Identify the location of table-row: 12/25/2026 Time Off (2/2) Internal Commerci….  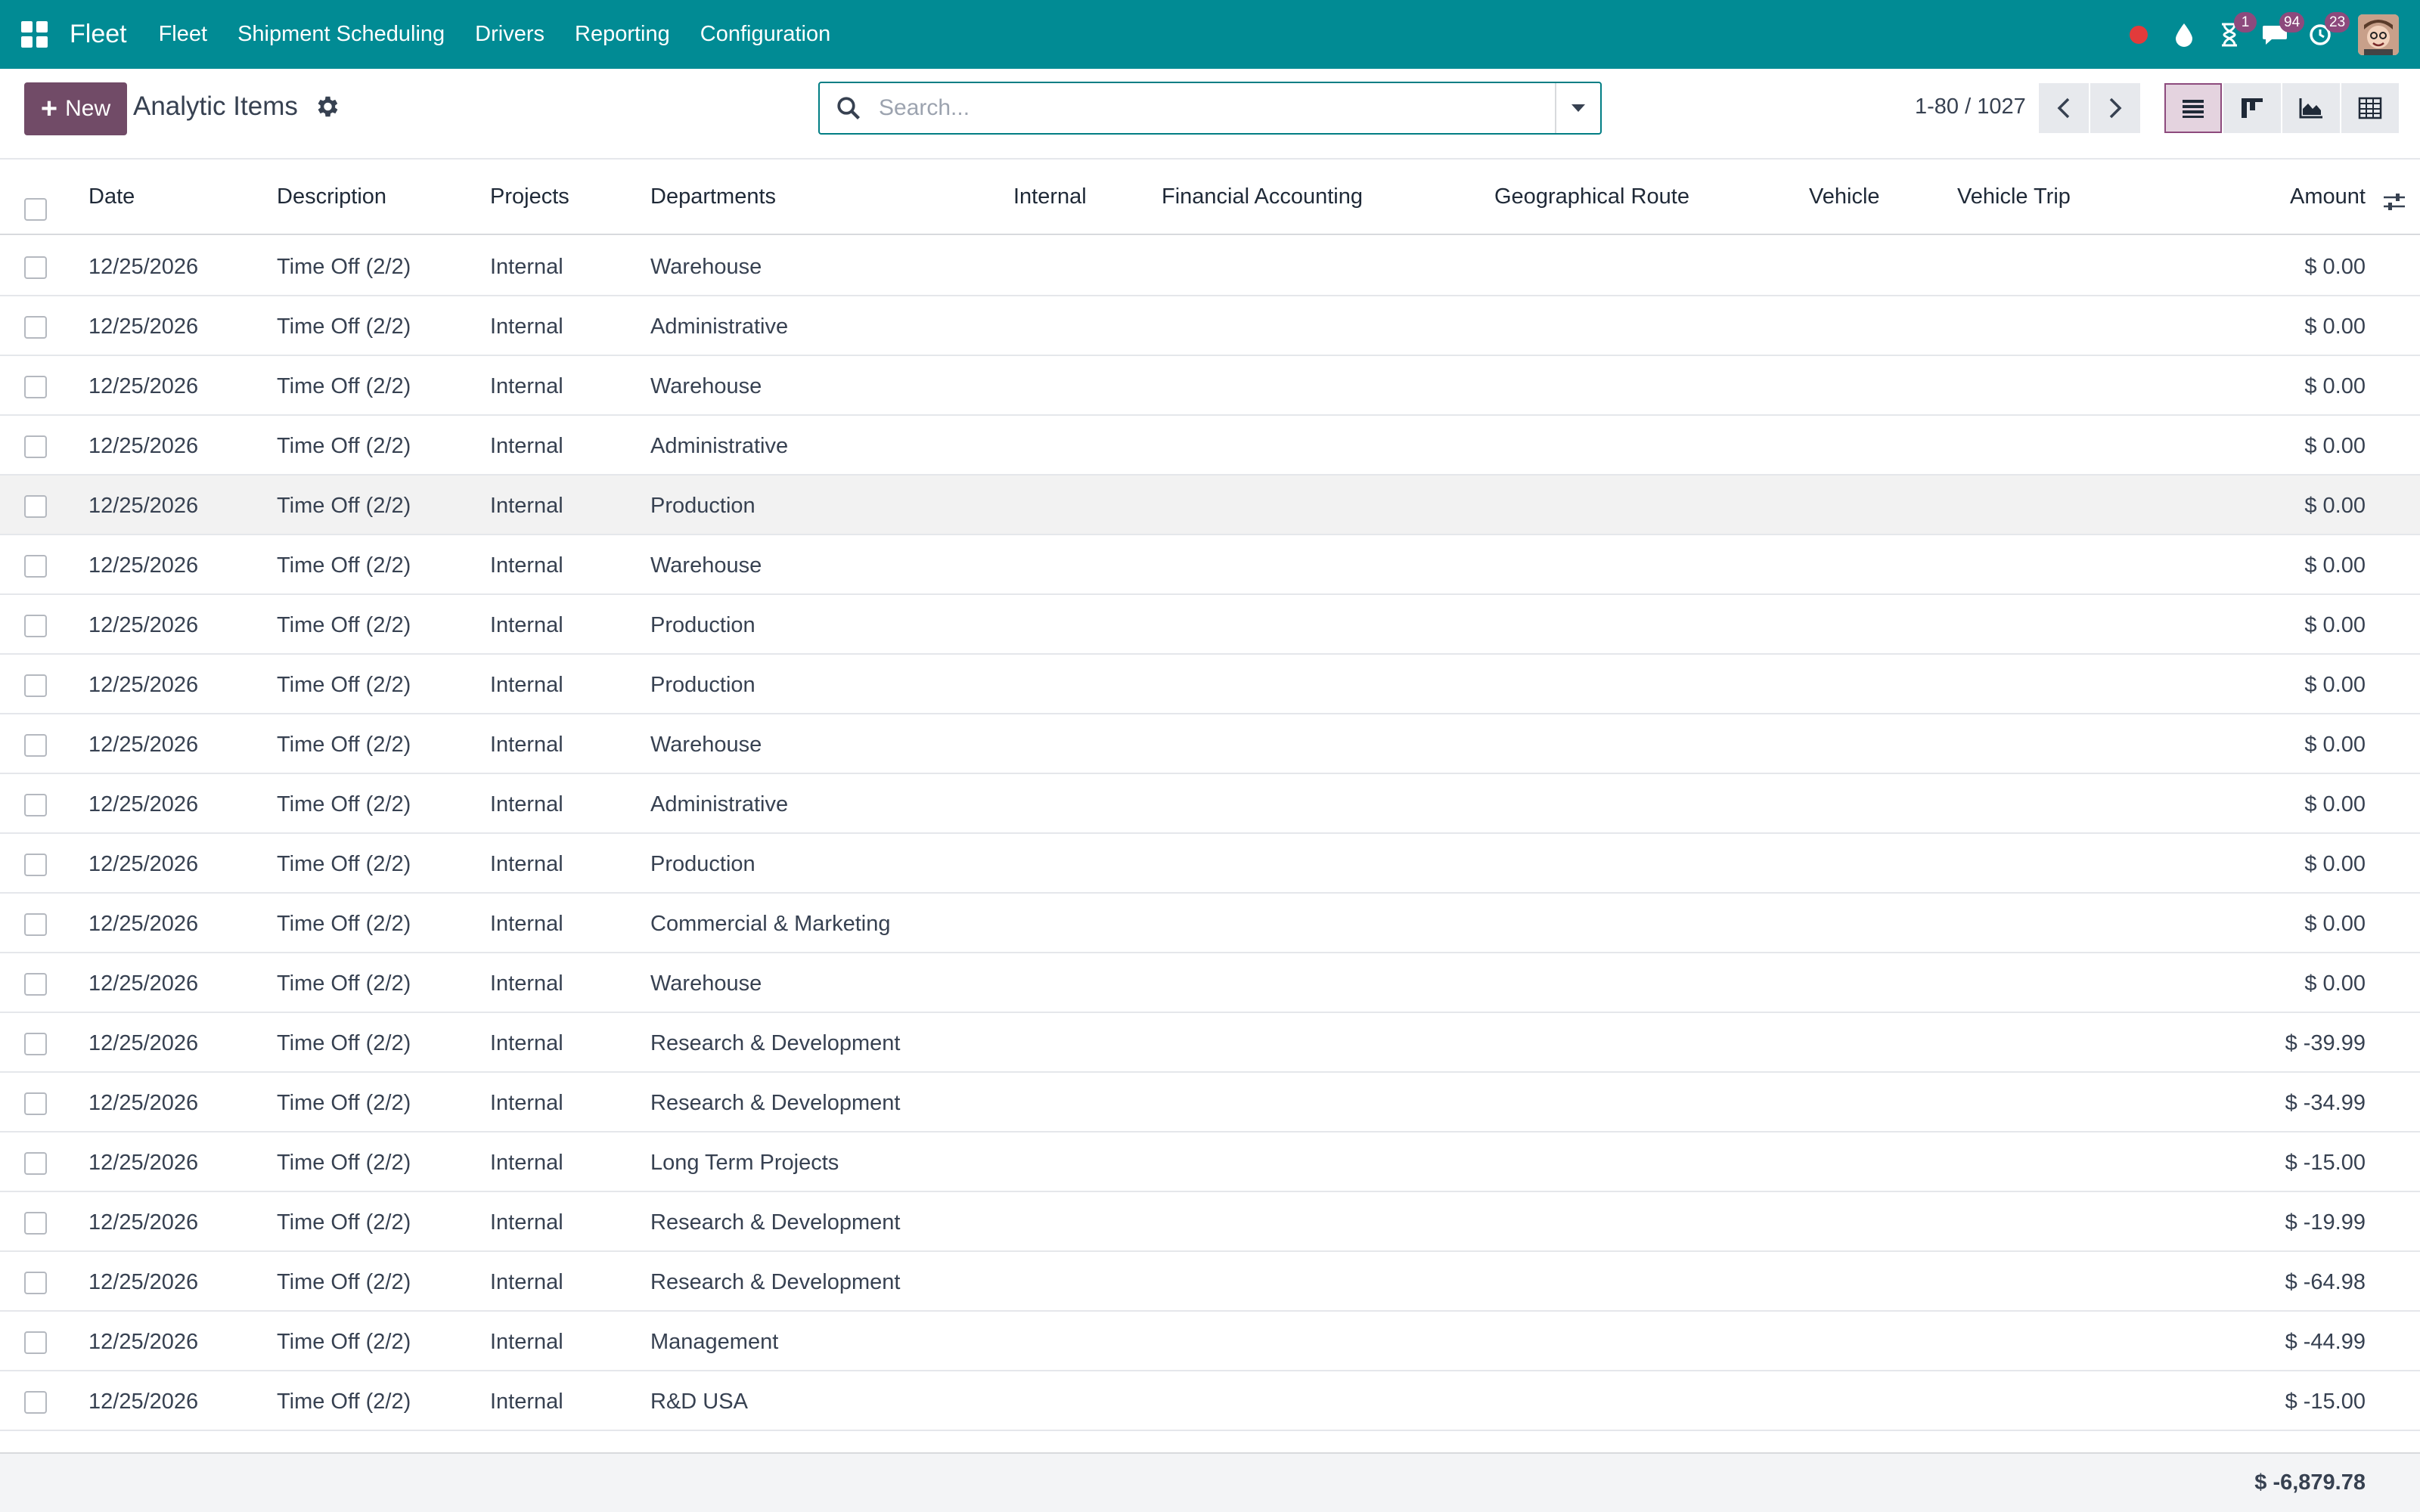
(1210, 923).